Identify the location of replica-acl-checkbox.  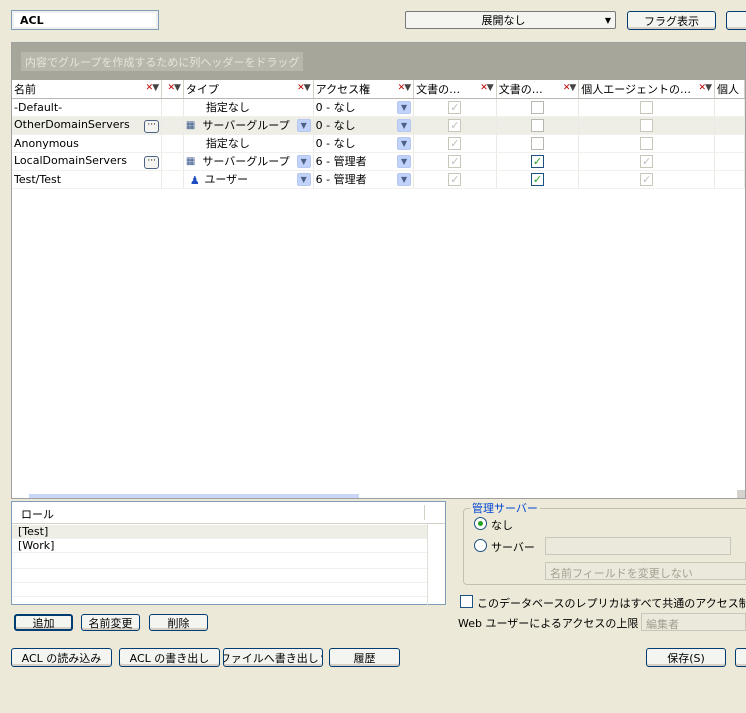
(466, 601).